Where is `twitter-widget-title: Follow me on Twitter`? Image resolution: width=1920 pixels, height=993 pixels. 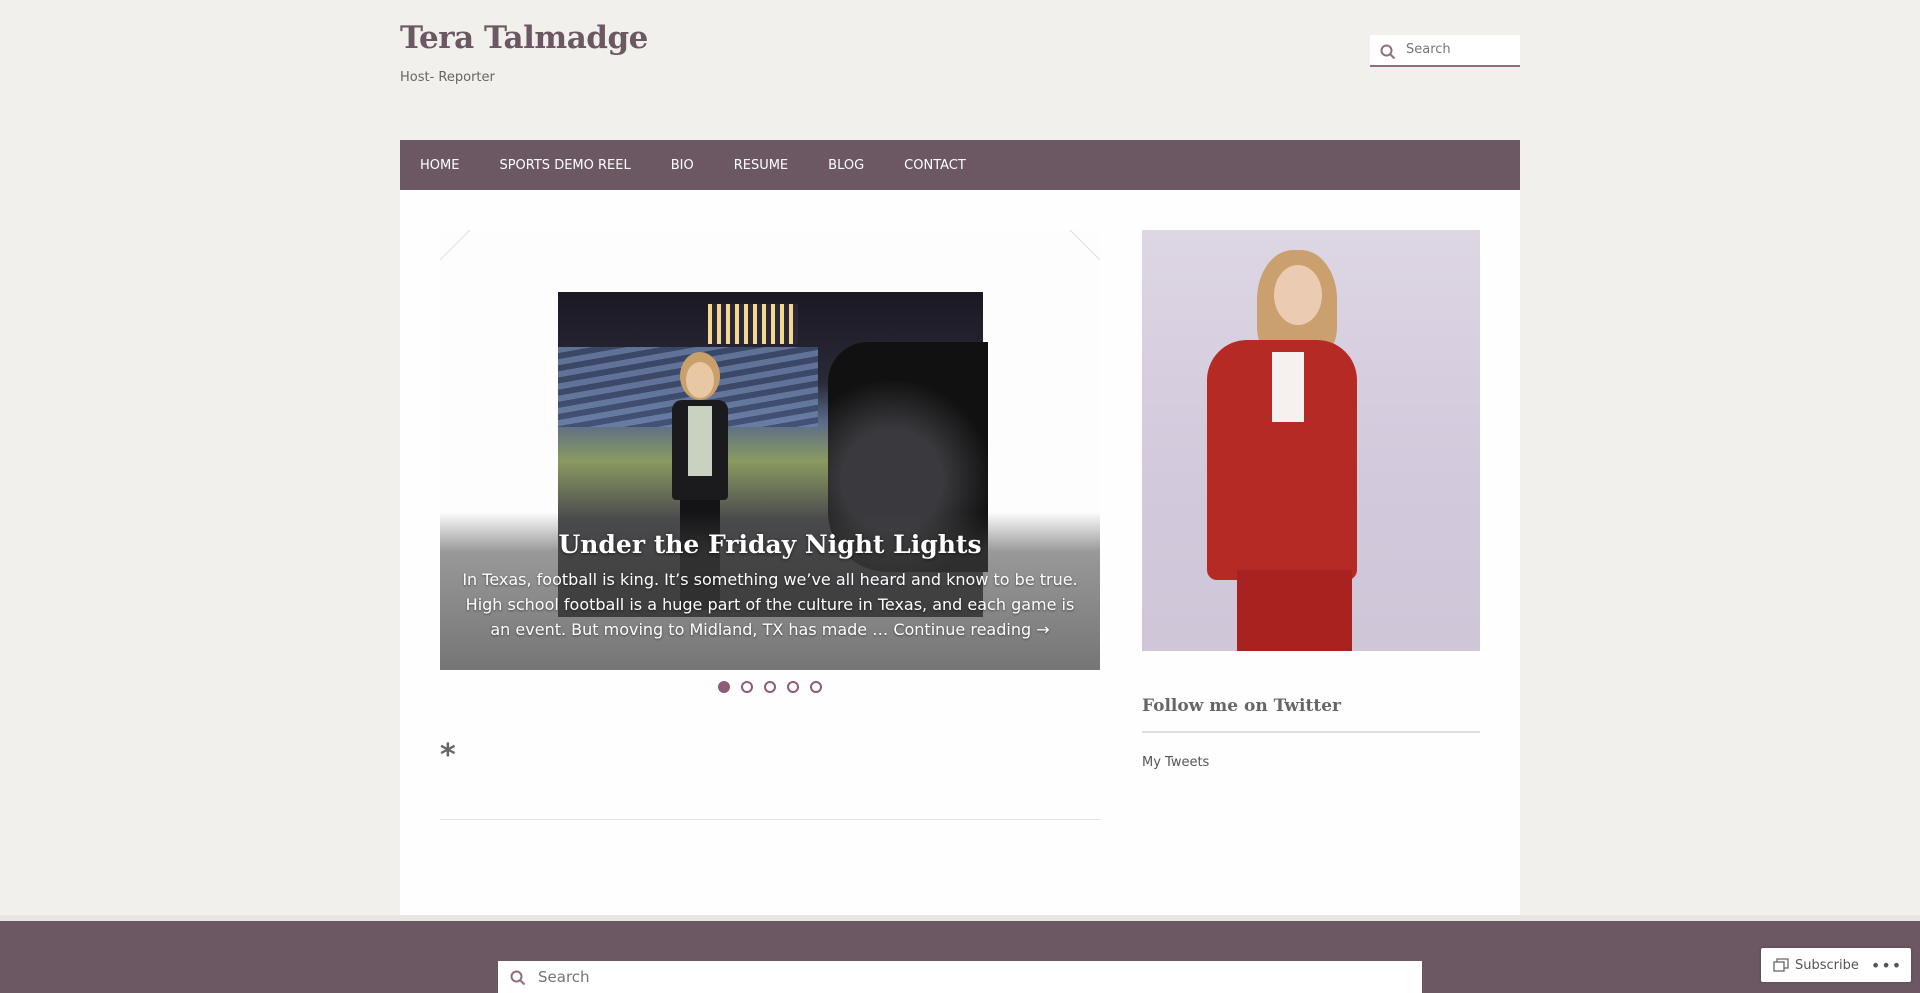 twitter-widget-title: Follow me on Twitter is located at coordinates (1241, 706).